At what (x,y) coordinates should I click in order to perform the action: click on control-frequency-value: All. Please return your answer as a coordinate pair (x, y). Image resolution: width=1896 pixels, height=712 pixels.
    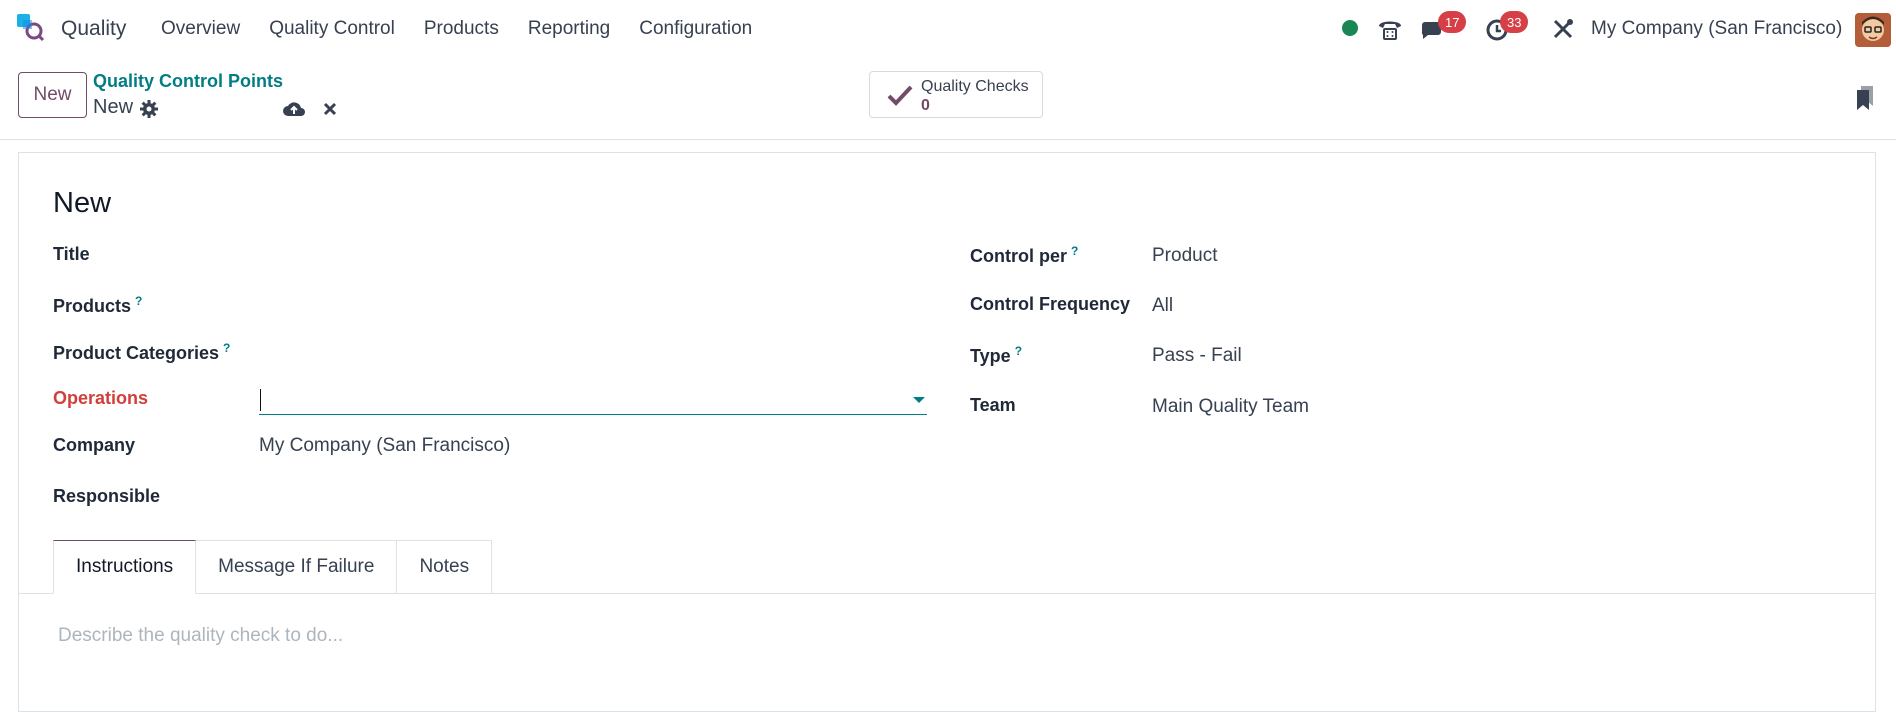
    Looking at the image, I should click on (1162, 306).